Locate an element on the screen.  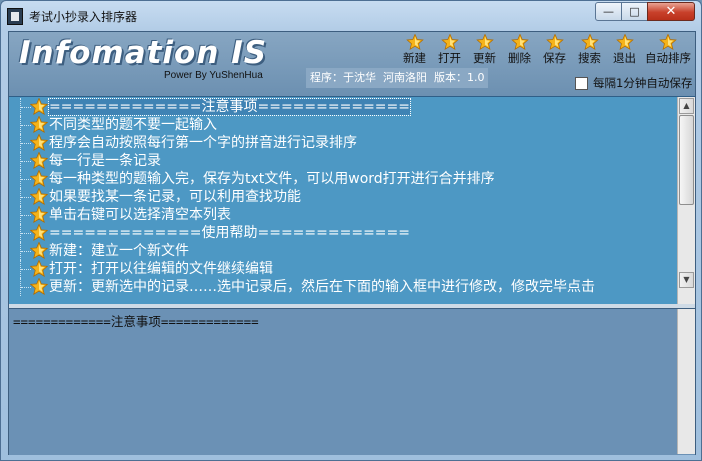
new-button-label: 新建 is located at coordinates (414, 58).